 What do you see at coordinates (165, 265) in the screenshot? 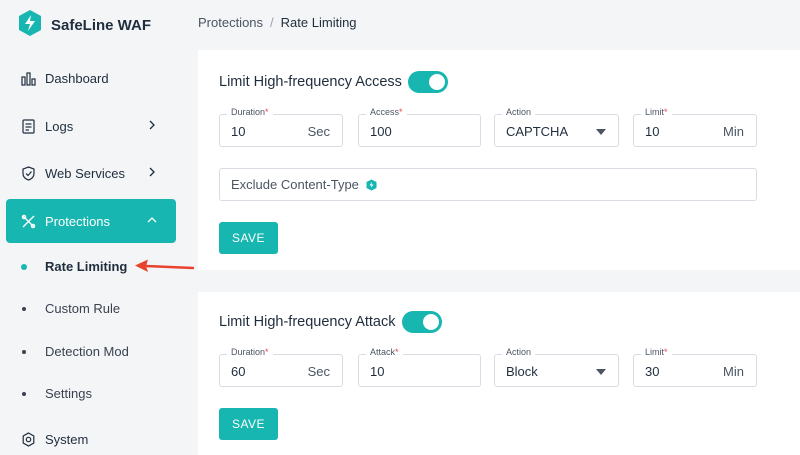
I see `annotation-arrow-icon` at bounding box center [165, 265].